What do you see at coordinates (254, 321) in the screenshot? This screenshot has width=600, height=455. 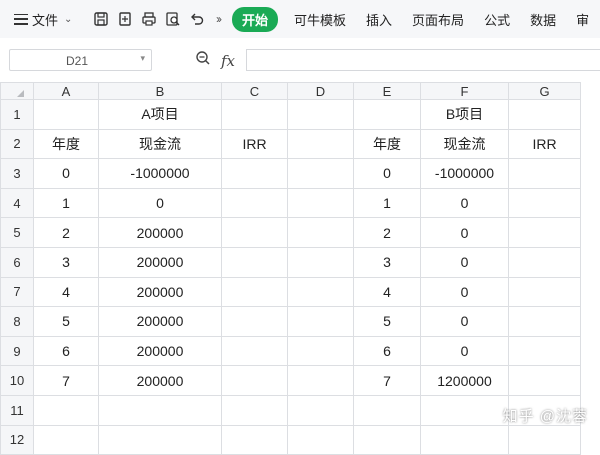 I see `cell-c8` at bounding box center [254, 321].